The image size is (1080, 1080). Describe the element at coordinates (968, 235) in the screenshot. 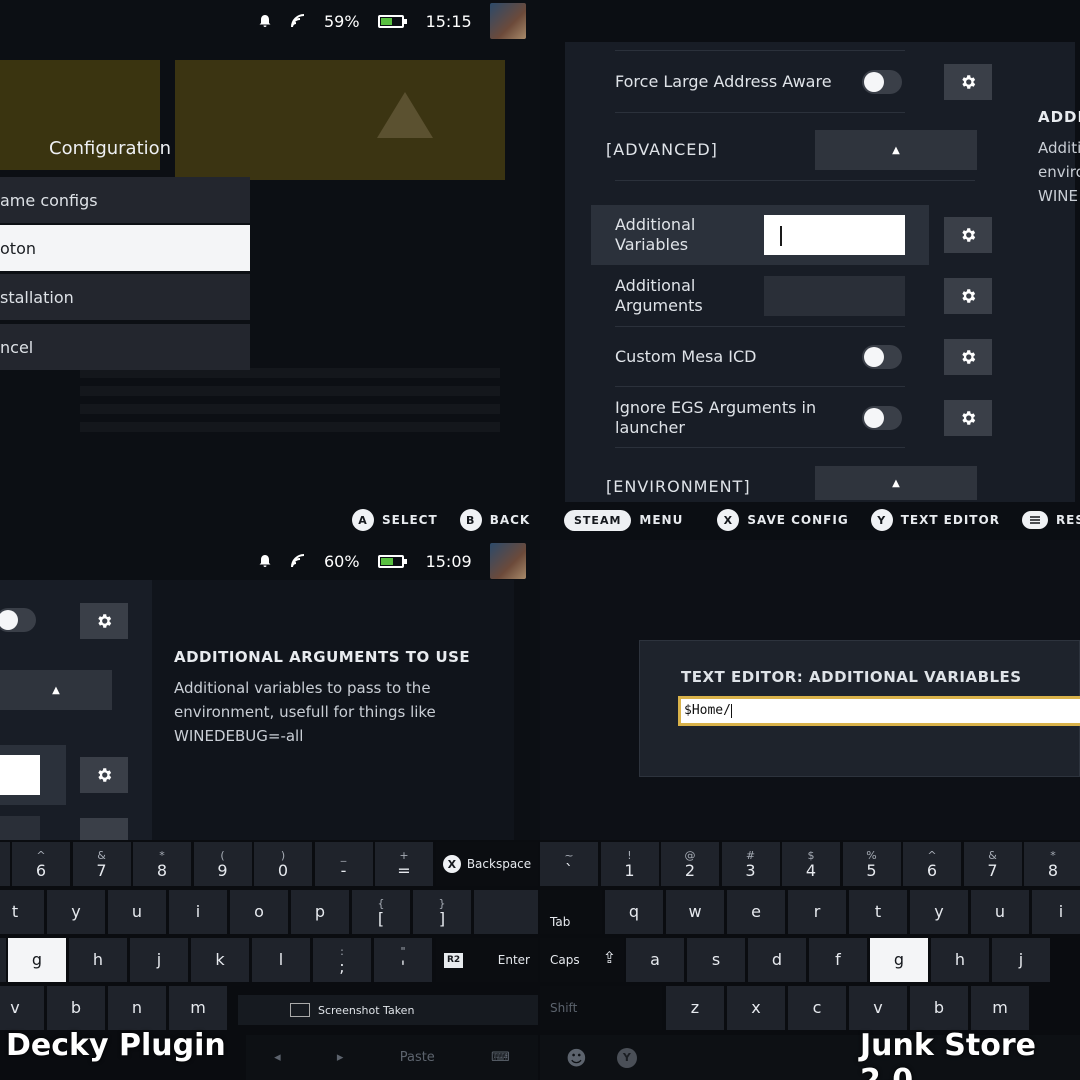

I see `additional-variables-settings-button` at that location.